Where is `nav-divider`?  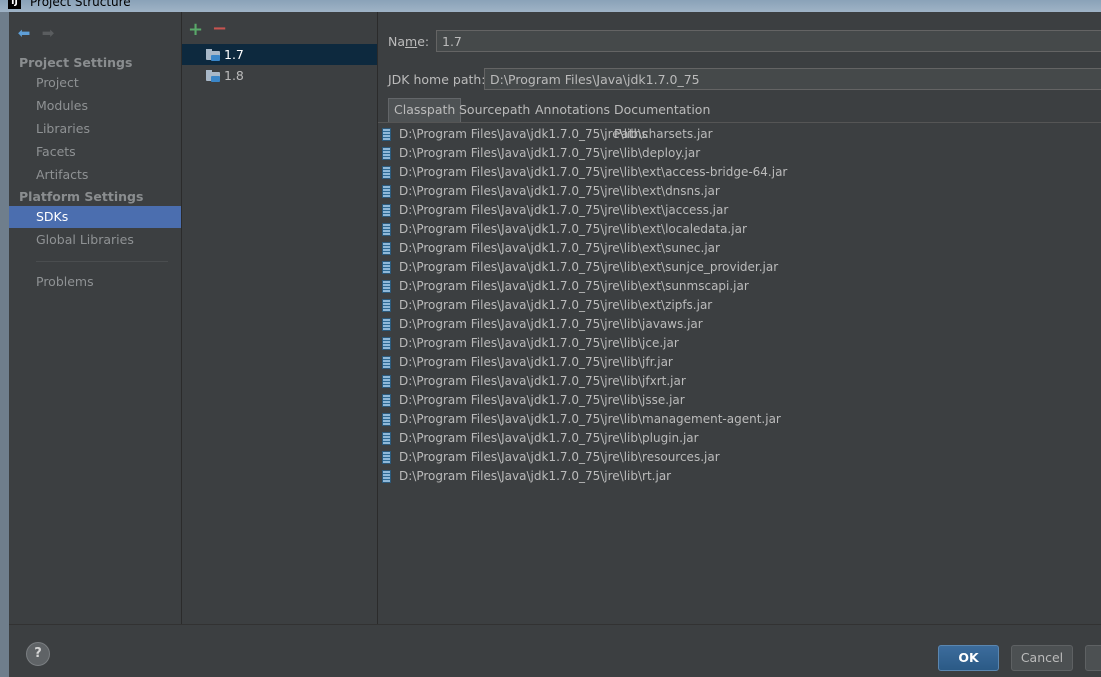 nav-divider is located at coordinates (102, 261).